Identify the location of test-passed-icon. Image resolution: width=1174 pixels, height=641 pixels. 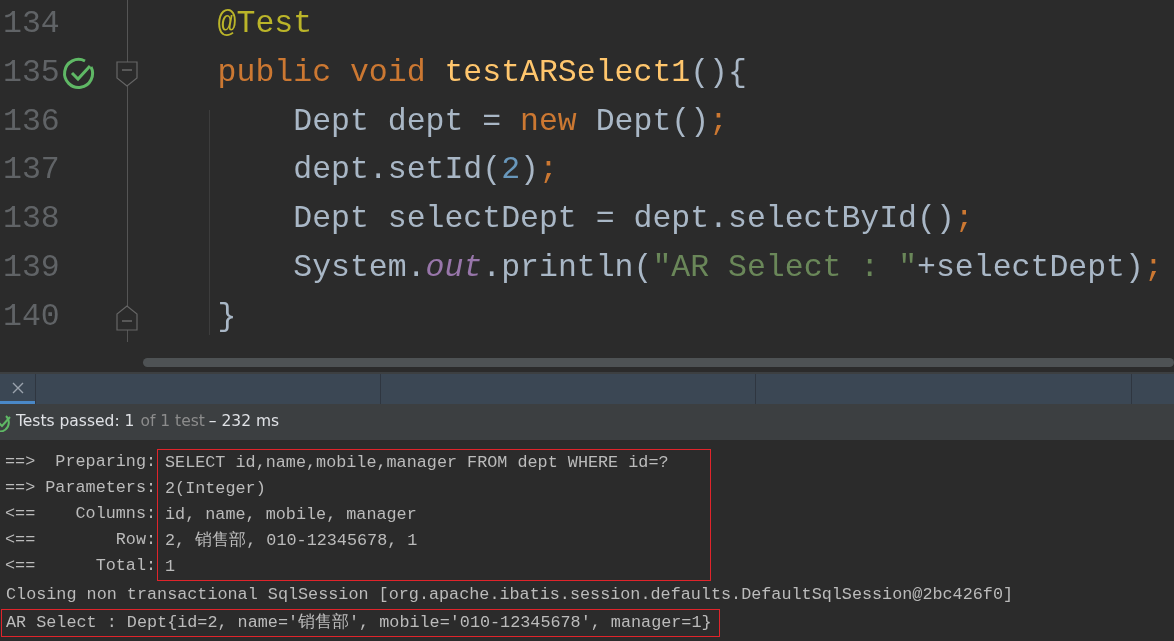
(79, 73).